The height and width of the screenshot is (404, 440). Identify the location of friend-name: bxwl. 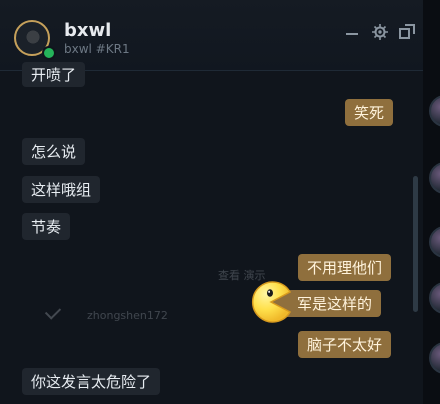
(88, 30).